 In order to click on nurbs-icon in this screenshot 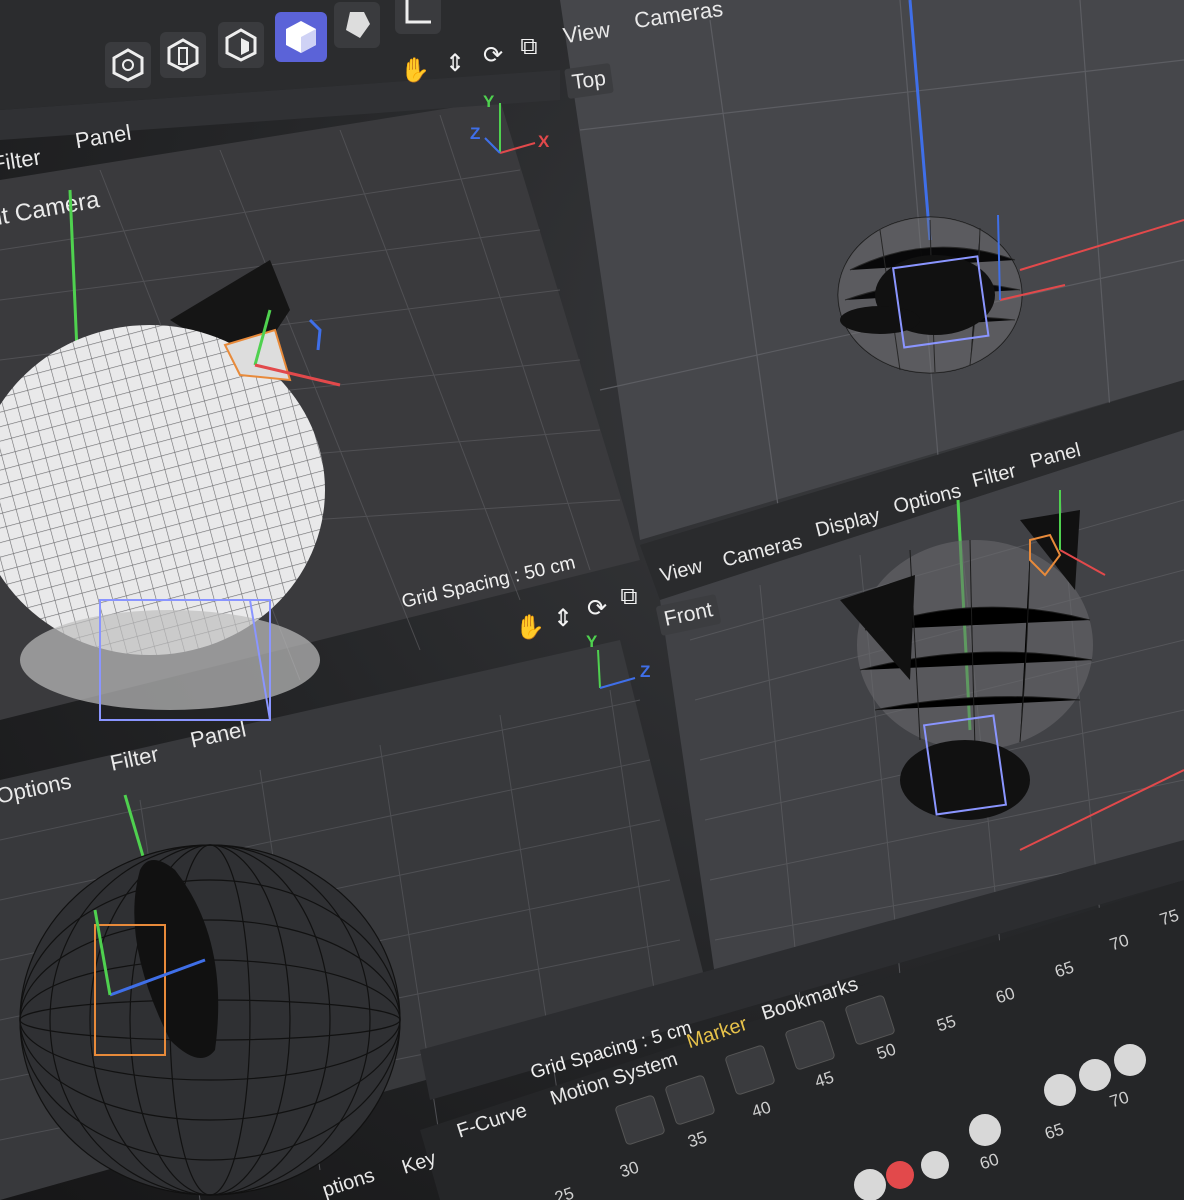, I will do `click(183, 55)`.